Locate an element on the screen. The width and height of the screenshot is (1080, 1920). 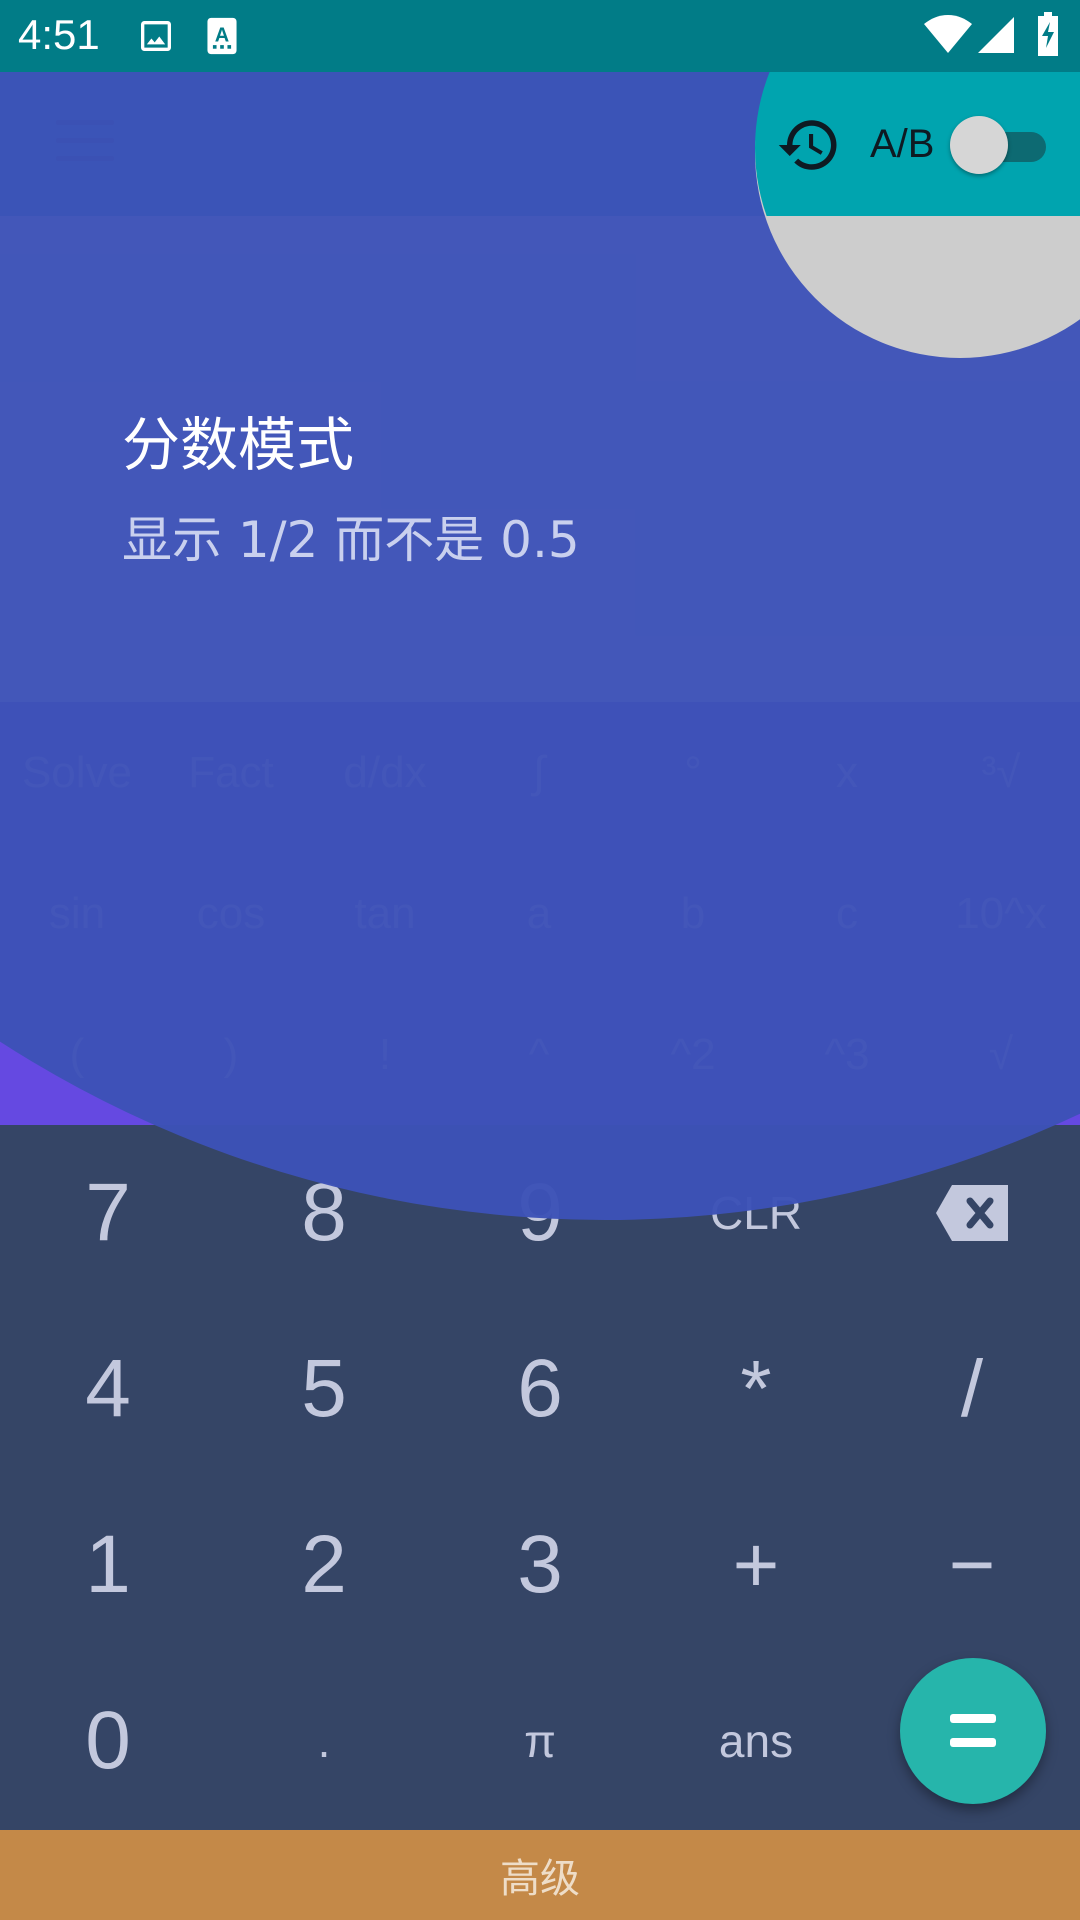
clear-key: CLR is located at coordinates (756, 1213).